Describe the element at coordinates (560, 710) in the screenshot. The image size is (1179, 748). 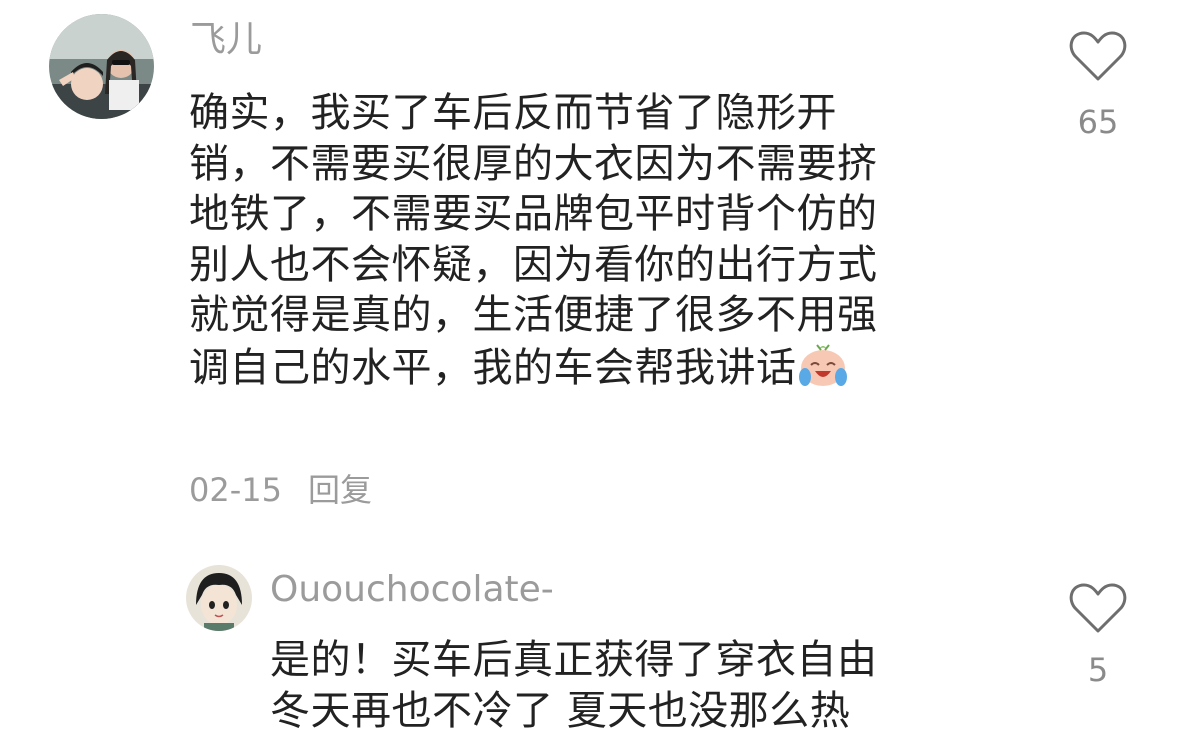
I see `comment-line: 冬天再也不冷了 夏天也没那么热` at that location.